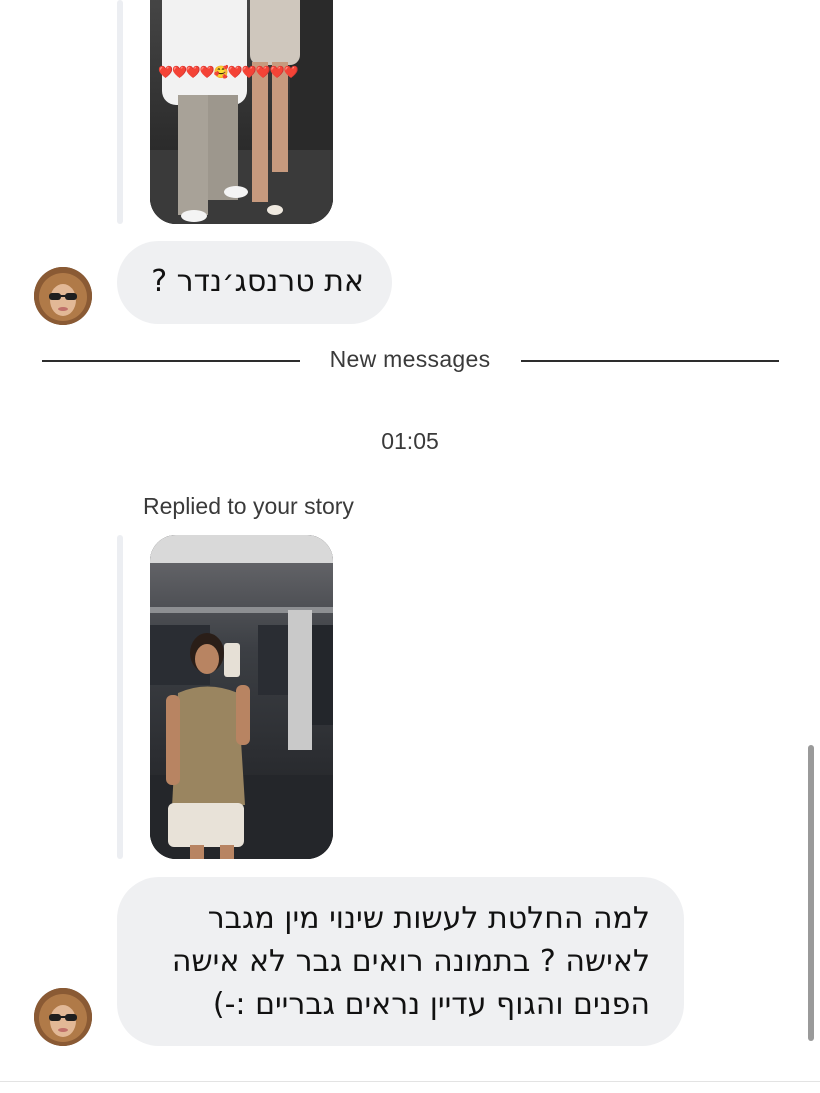  What do you see at coordinates (428, 918) in the screenshot?
I see `message-text-line: למה החלטת לעשות שינוי מין מגבר` at bounding box center [428, 918].